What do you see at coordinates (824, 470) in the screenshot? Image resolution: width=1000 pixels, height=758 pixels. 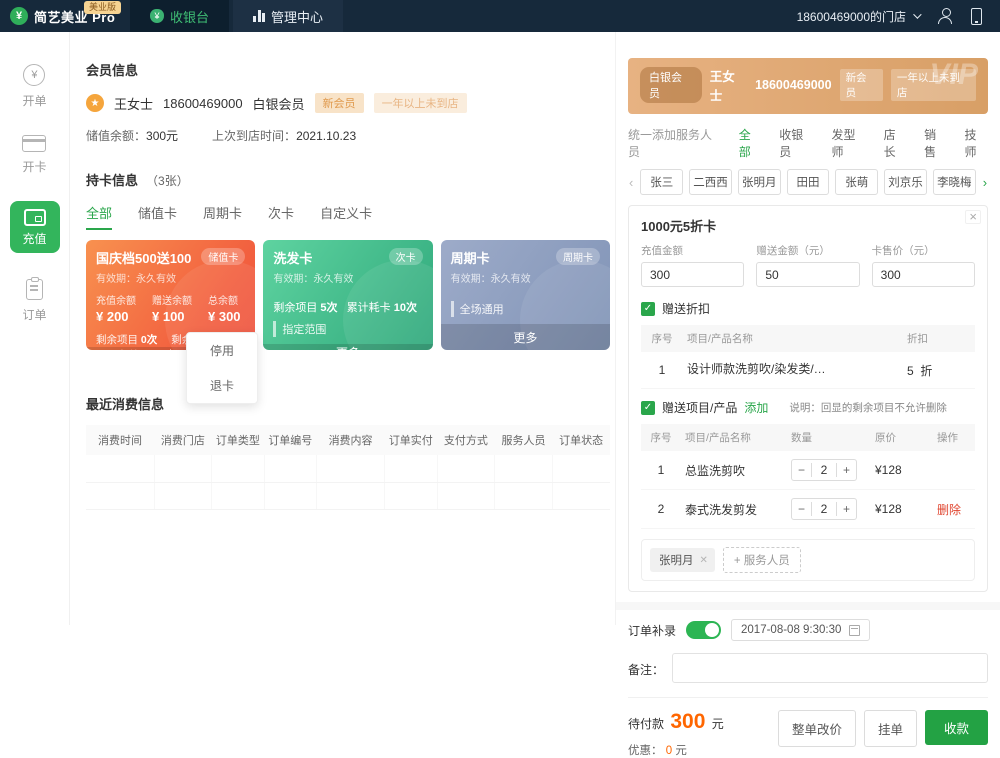 I see `quantity-stepper: − 2 +` at bounding box center [824, 470].